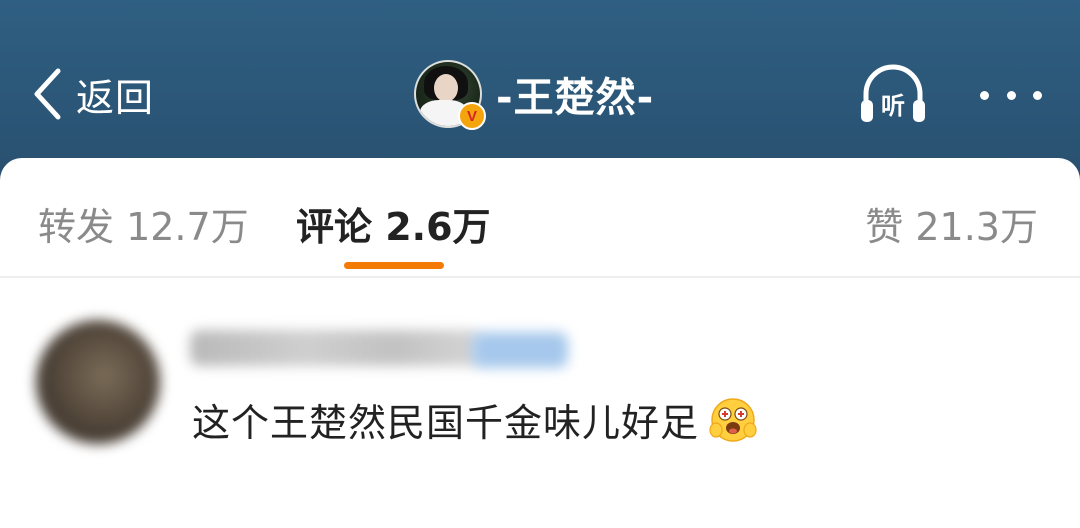 The width and height of the screenshot is (1080, 528). Describe the element at coordinates (446, 423) in the screenshot. I see `comment-text: 这个王楚然民国千金味儿好足` at that location.